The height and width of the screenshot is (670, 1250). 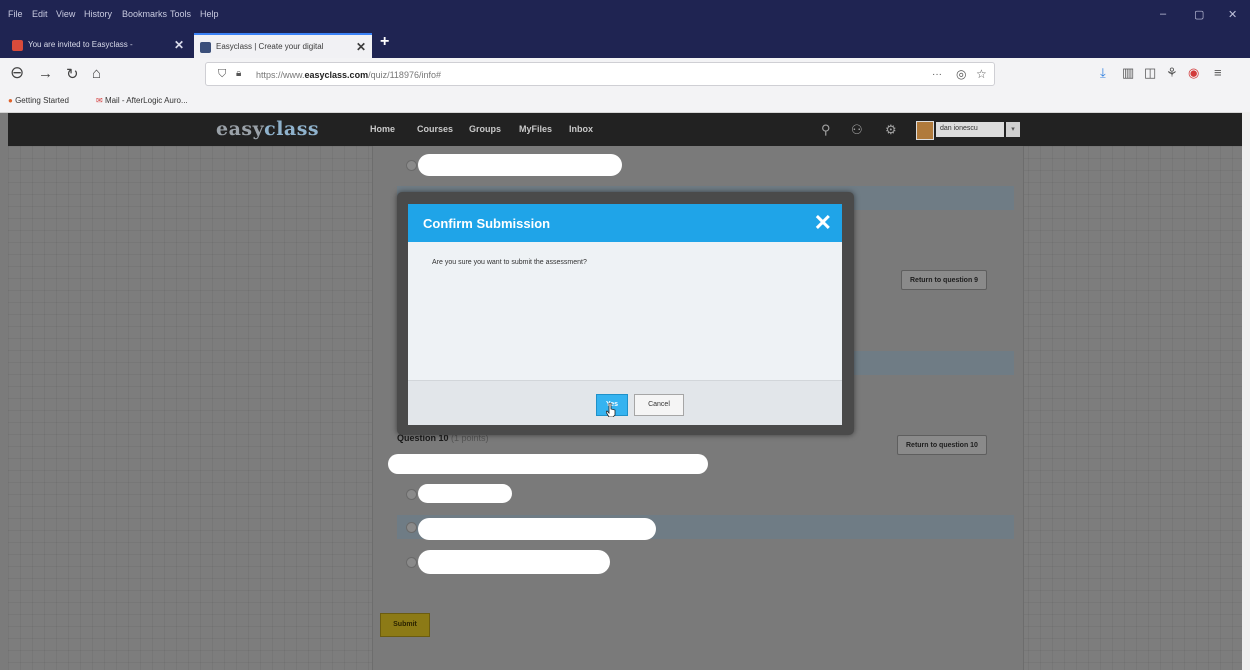 I want to click on user-name: dan ionescu, so click(x=970, y=129).